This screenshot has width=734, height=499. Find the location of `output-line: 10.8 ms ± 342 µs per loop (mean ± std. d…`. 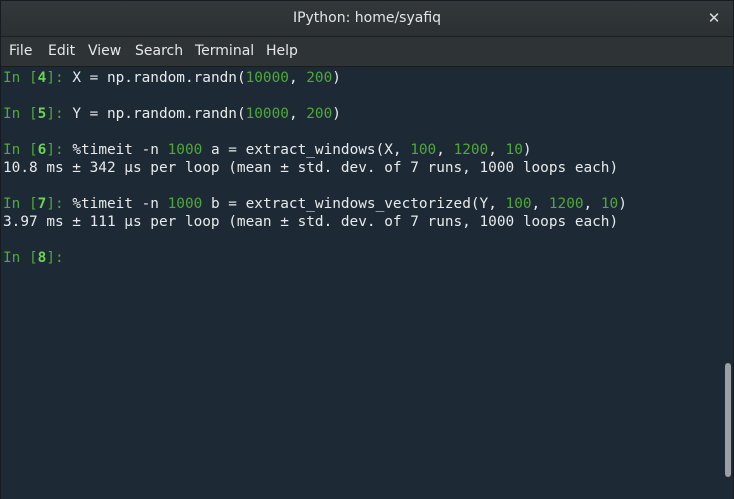

output-line: 10.8 ms ± 342 µs per loop (mean ± std. d… is located at coordinates (310, 168).